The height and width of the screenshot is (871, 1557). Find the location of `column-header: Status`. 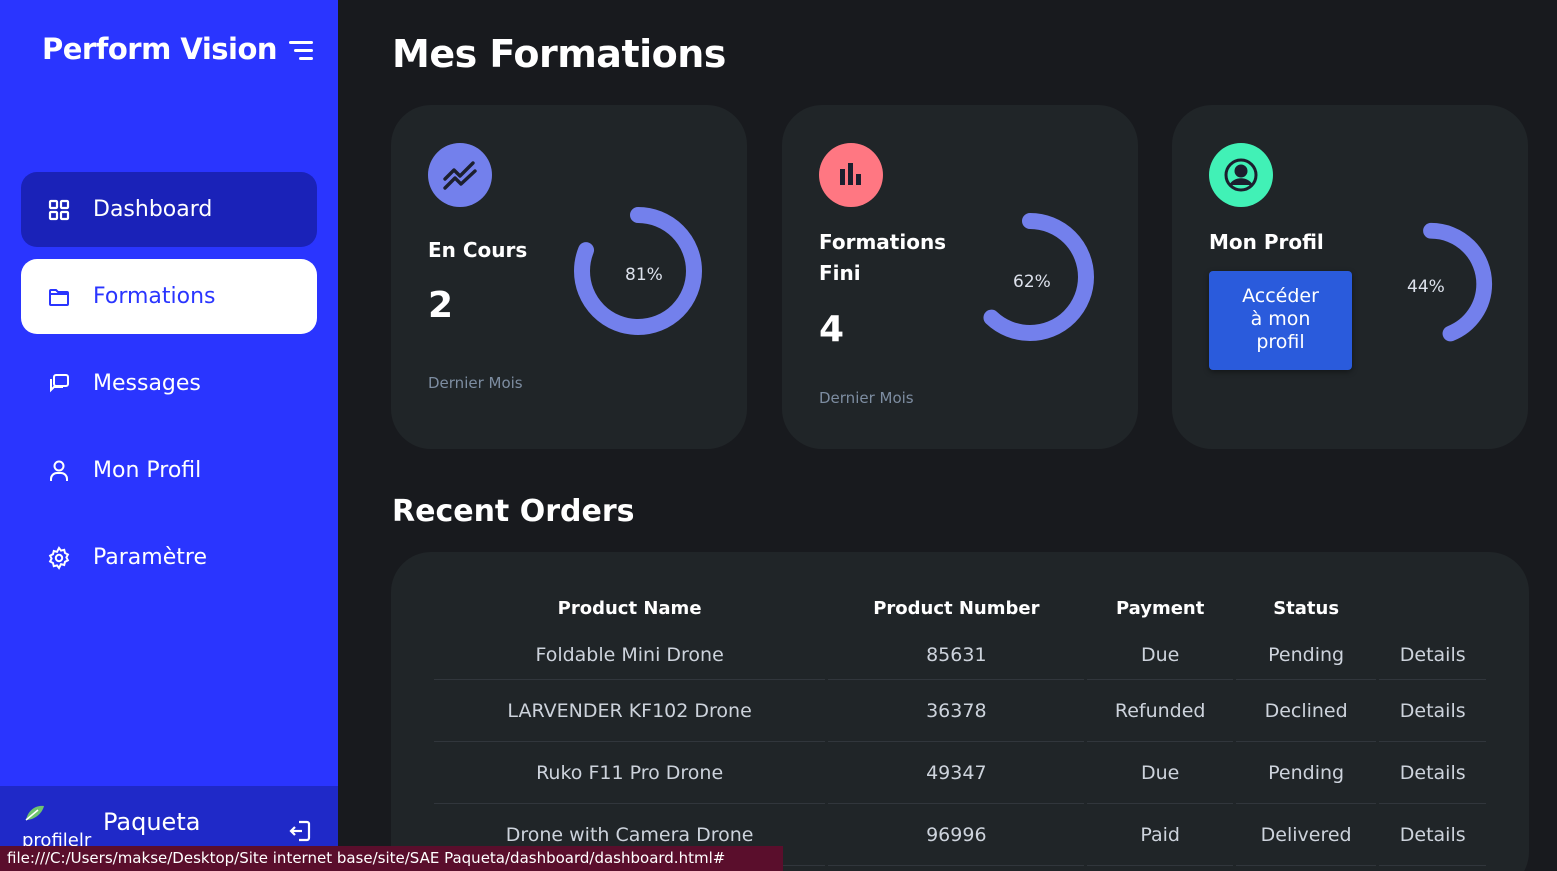

column-header: Status is located at coordinates (1306, 608).